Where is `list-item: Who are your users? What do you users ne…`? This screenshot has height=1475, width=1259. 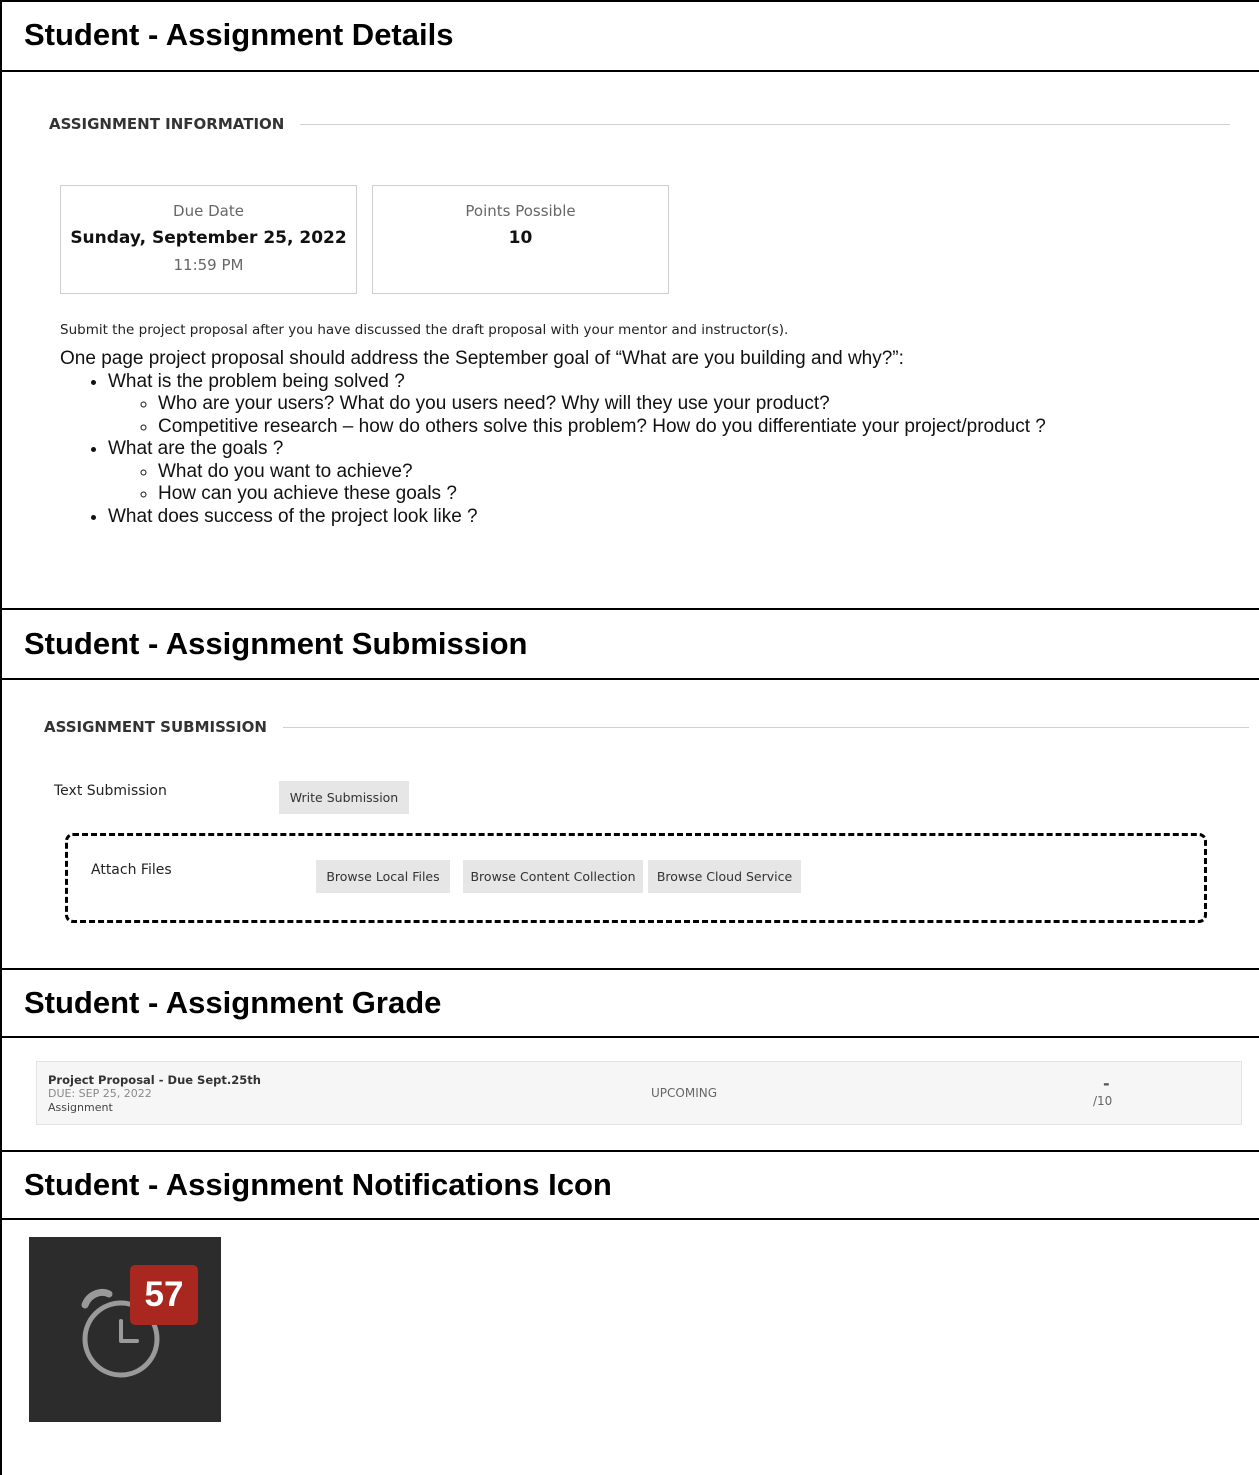
list-item: Who are your users? What do you users ne… is located at coordinates (602, 404).